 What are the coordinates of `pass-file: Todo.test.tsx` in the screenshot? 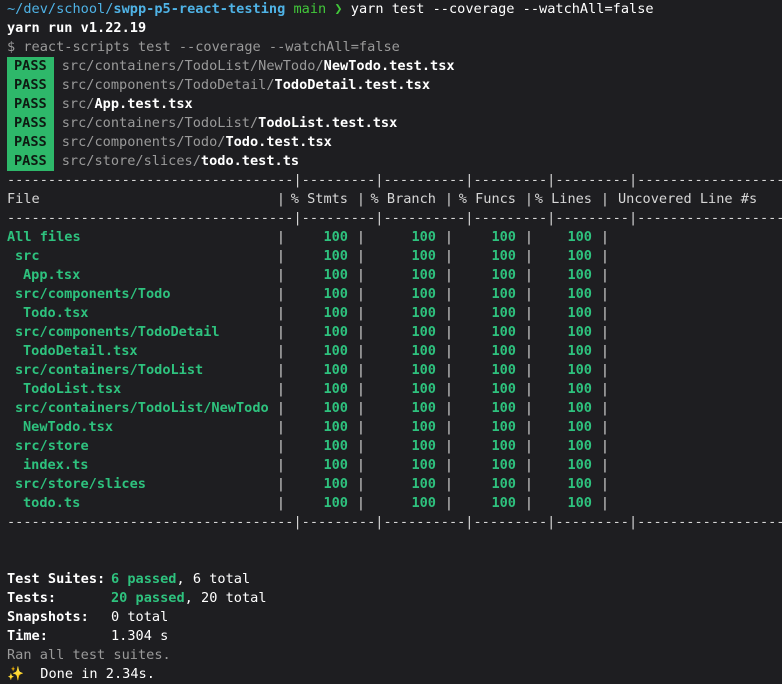 It's located at (278, 142).